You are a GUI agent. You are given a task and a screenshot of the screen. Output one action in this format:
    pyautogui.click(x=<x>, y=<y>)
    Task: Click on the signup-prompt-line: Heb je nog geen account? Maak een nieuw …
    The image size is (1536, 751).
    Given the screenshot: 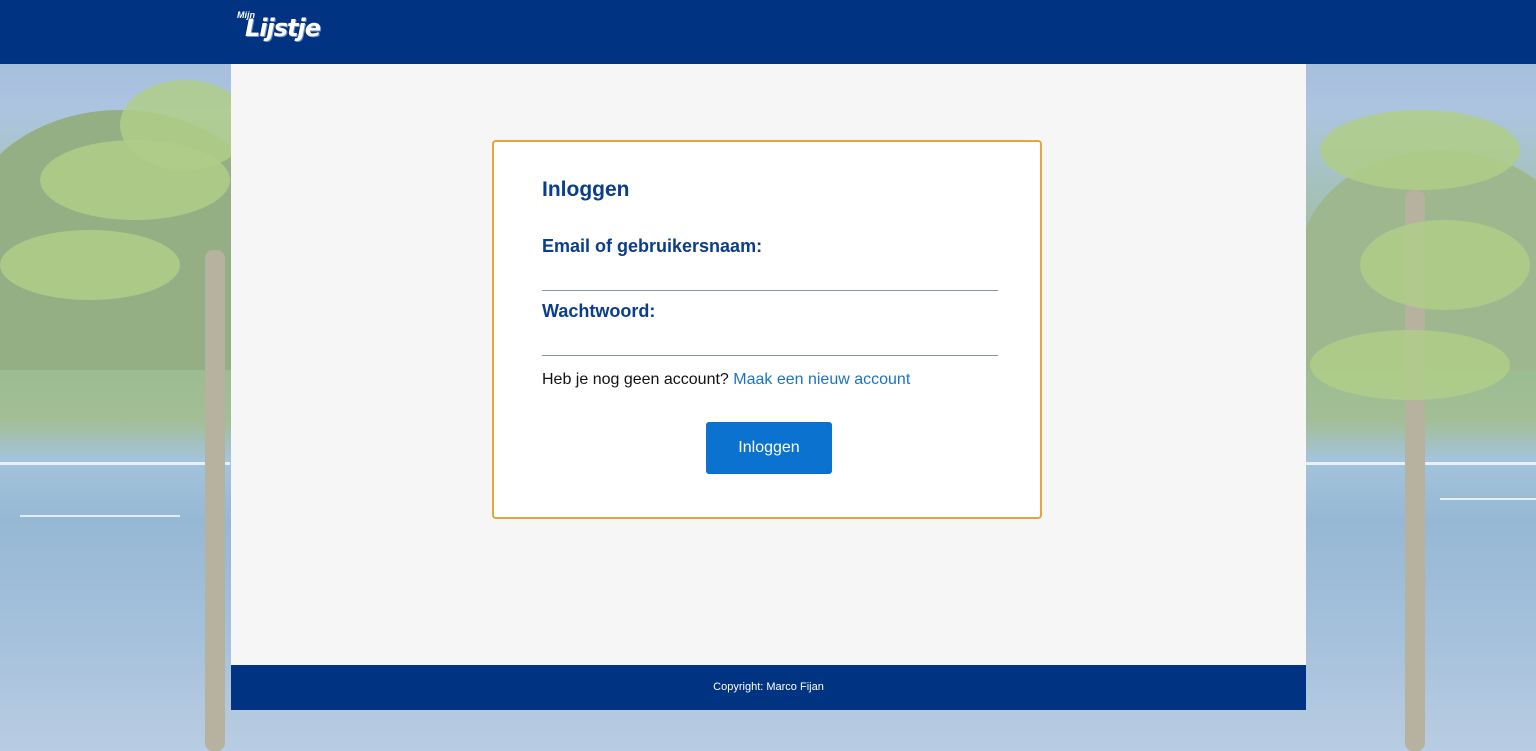 What is the action you would take?
    pyautogui.click(x=726, y=380)
    